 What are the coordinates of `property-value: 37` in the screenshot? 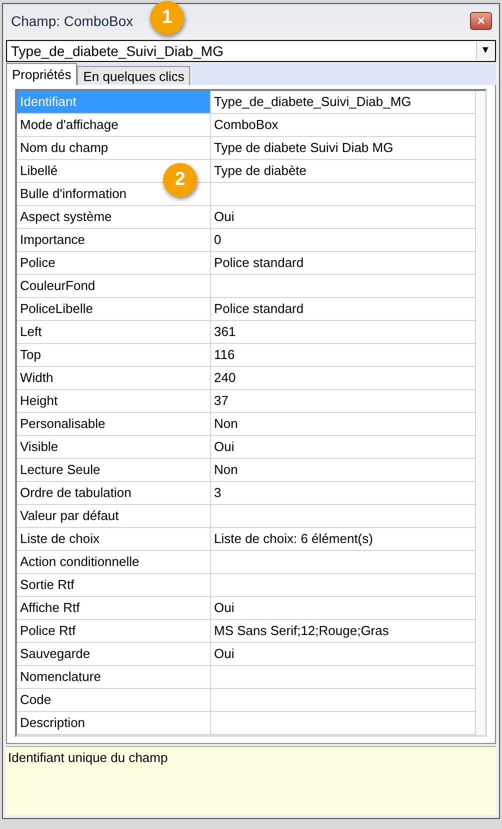 It's located at (343, 401).